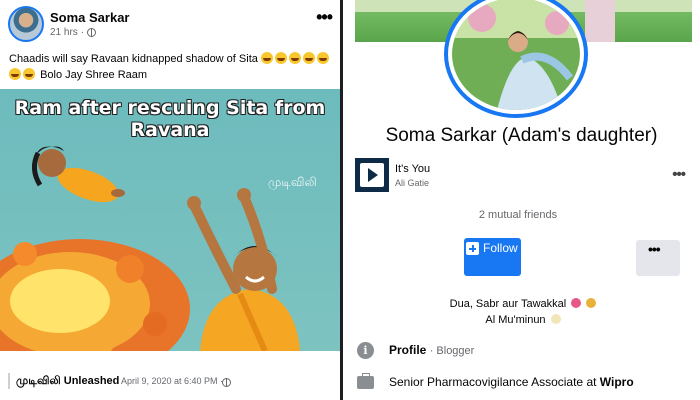  What do you see at coordinates (508, 304) in the screenshot?
I see `bio-line-1: Dua, Sabr aur Tawakkal` at bounding box center [508, 304].